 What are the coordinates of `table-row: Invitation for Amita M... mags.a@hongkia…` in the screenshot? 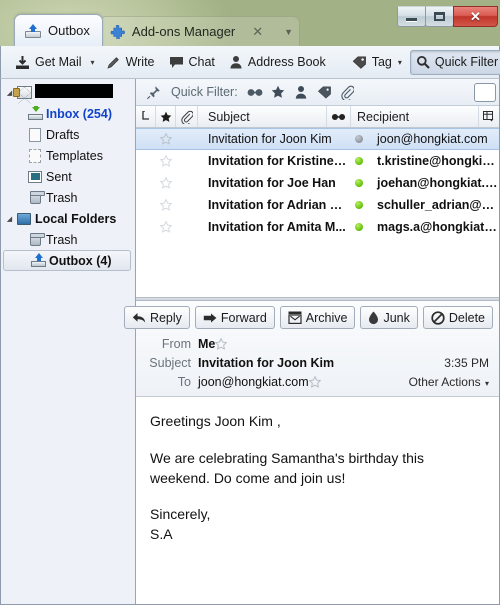 It's located at (317, 227).